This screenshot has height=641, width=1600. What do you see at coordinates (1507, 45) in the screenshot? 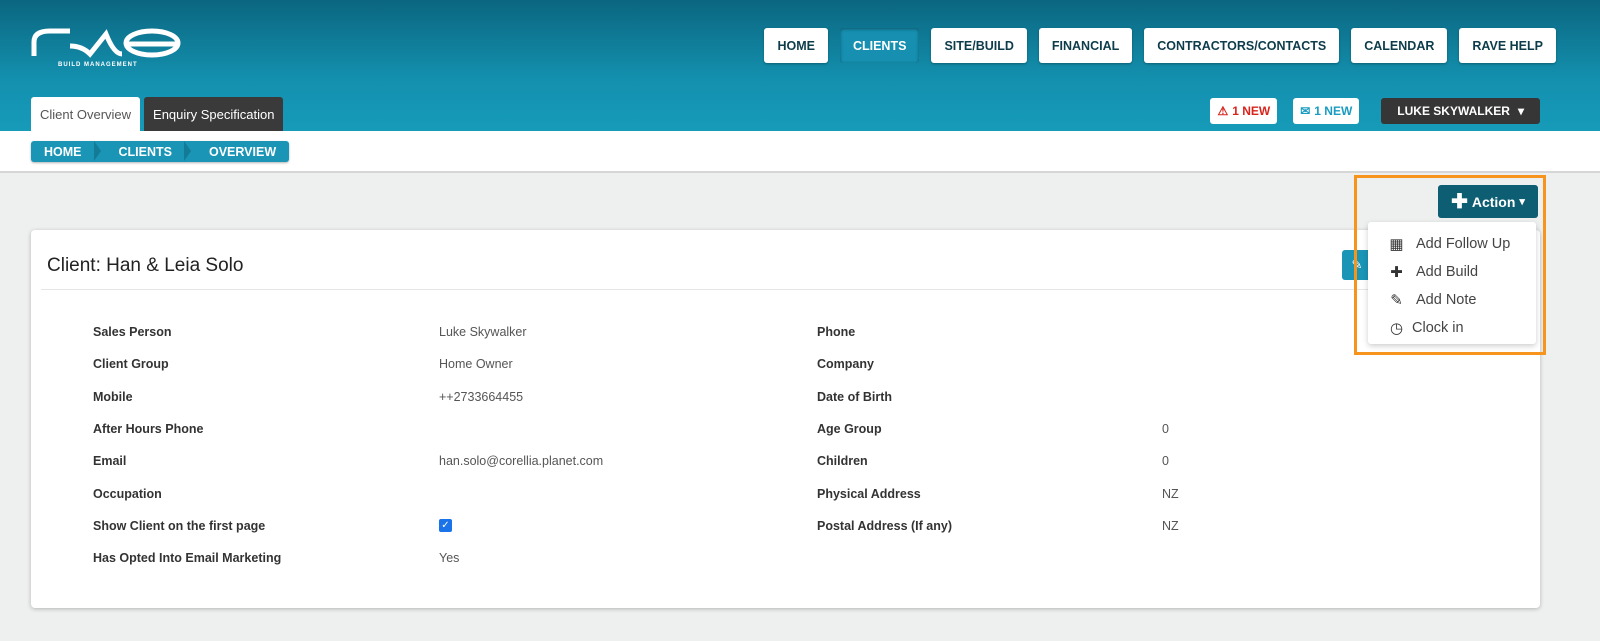
I see `nav-rave-help: RAVE HELP` at bounding box center [1507, 45].